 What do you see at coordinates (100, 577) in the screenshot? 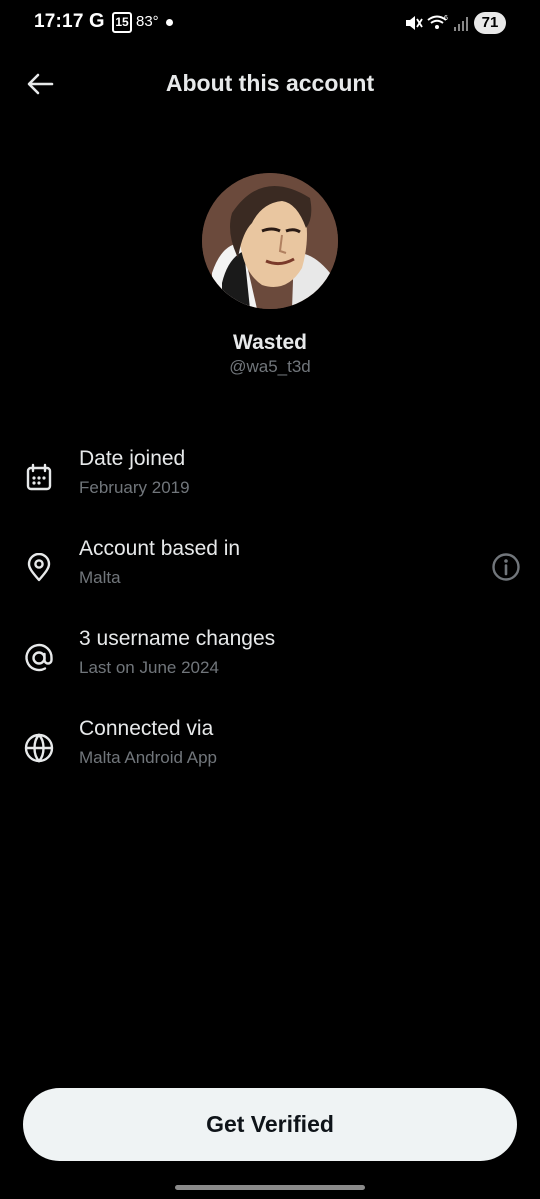
I see `info-subtitle: Malta` at bounding box center [100, 577].